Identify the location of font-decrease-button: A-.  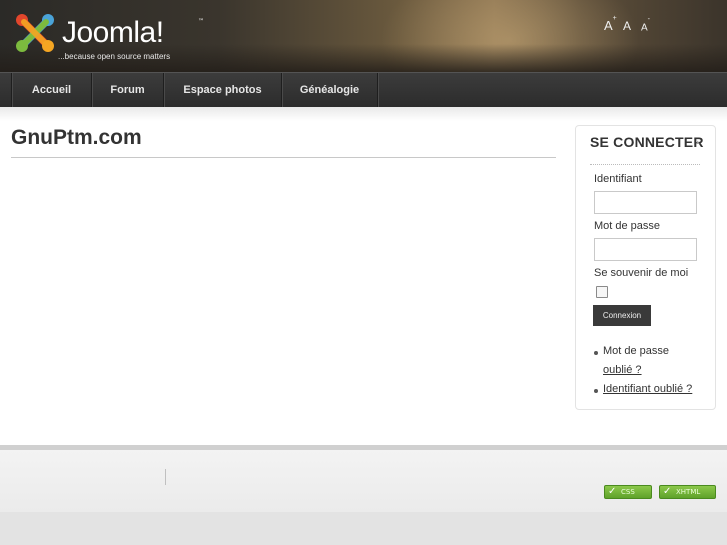
(645, 25).